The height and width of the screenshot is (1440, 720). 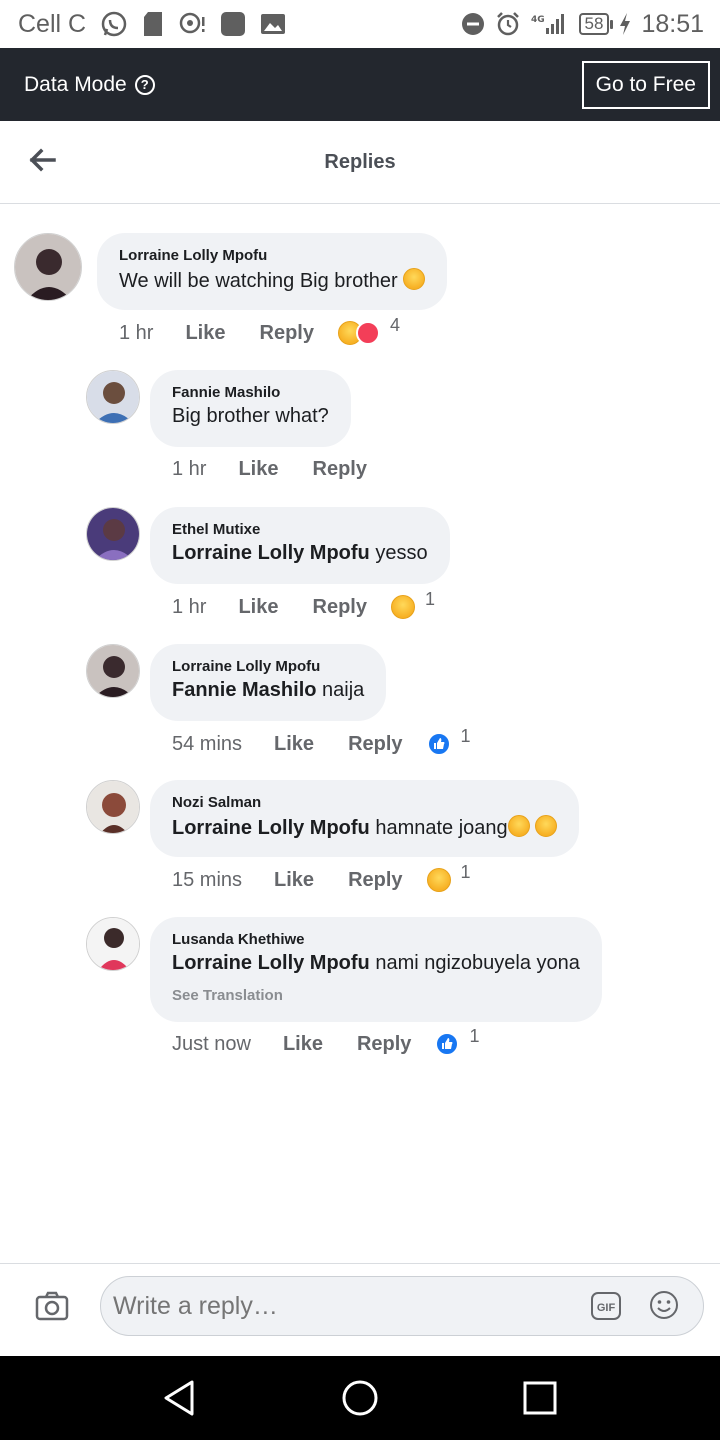 What do you see at coordinates (625, 24) in the screenshot?
I see `charging-icon` at bounding box center [625, 24].